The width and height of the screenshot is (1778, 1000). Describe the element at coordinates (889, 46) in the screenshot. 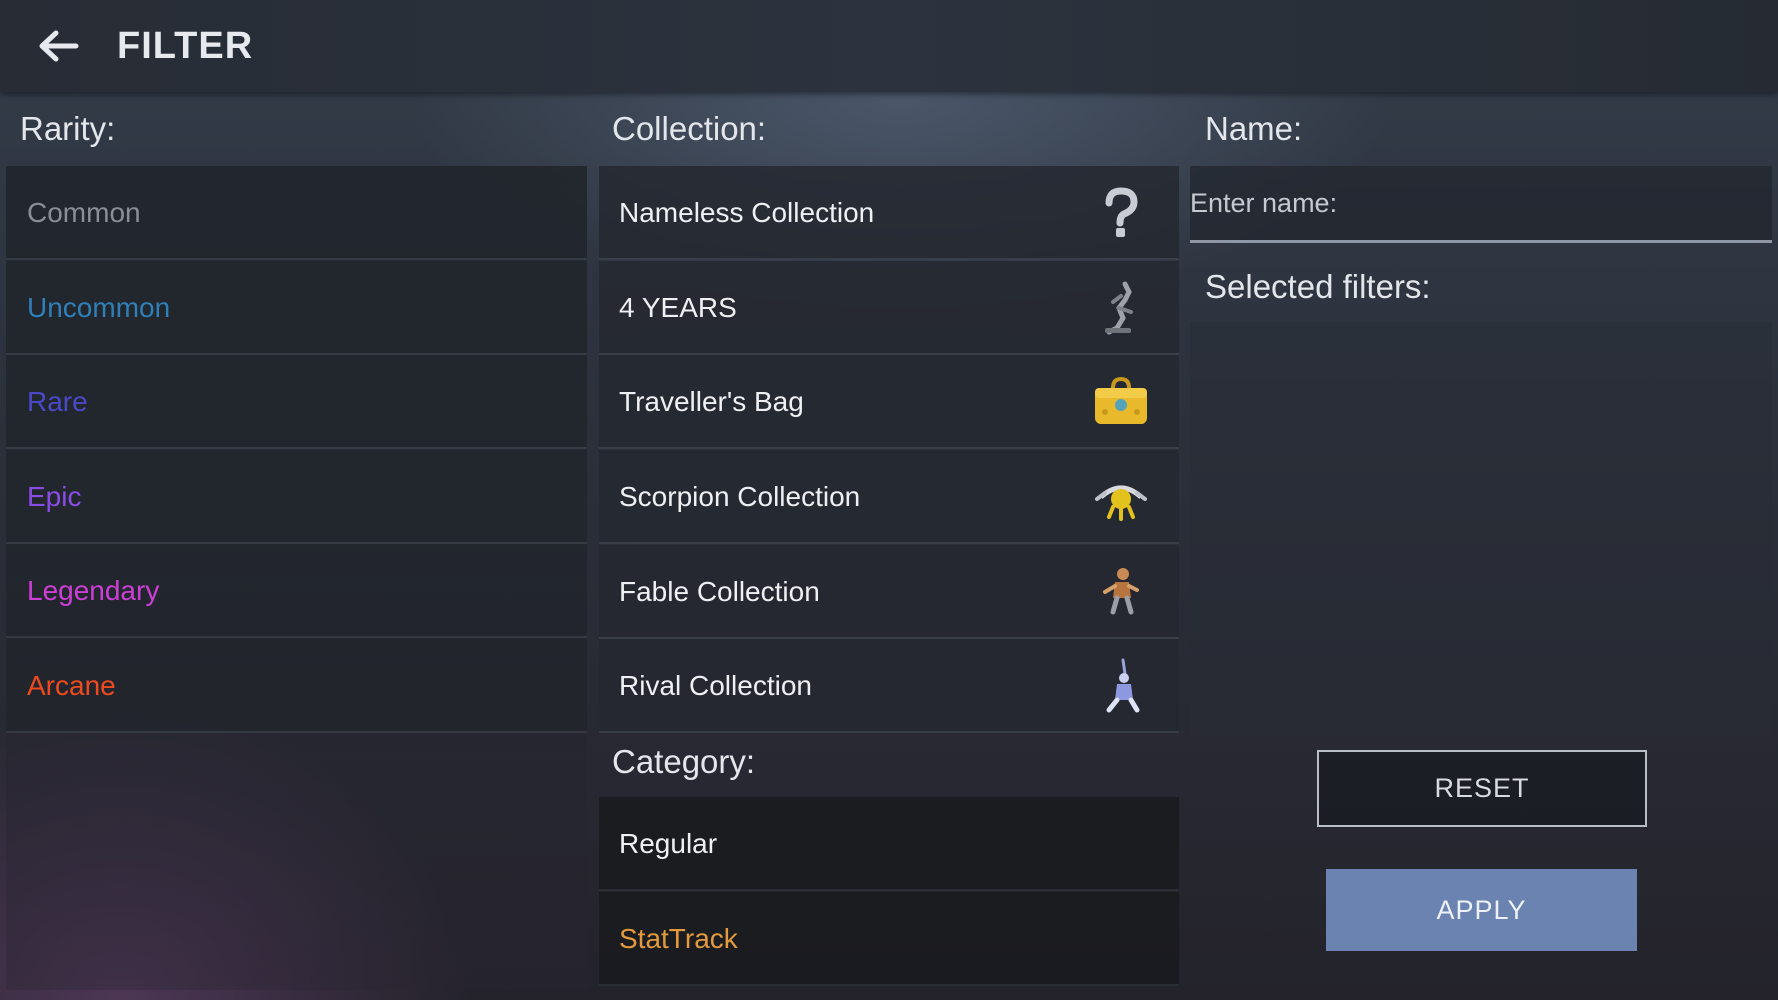

I see `top-bar: FILTER` at that location.